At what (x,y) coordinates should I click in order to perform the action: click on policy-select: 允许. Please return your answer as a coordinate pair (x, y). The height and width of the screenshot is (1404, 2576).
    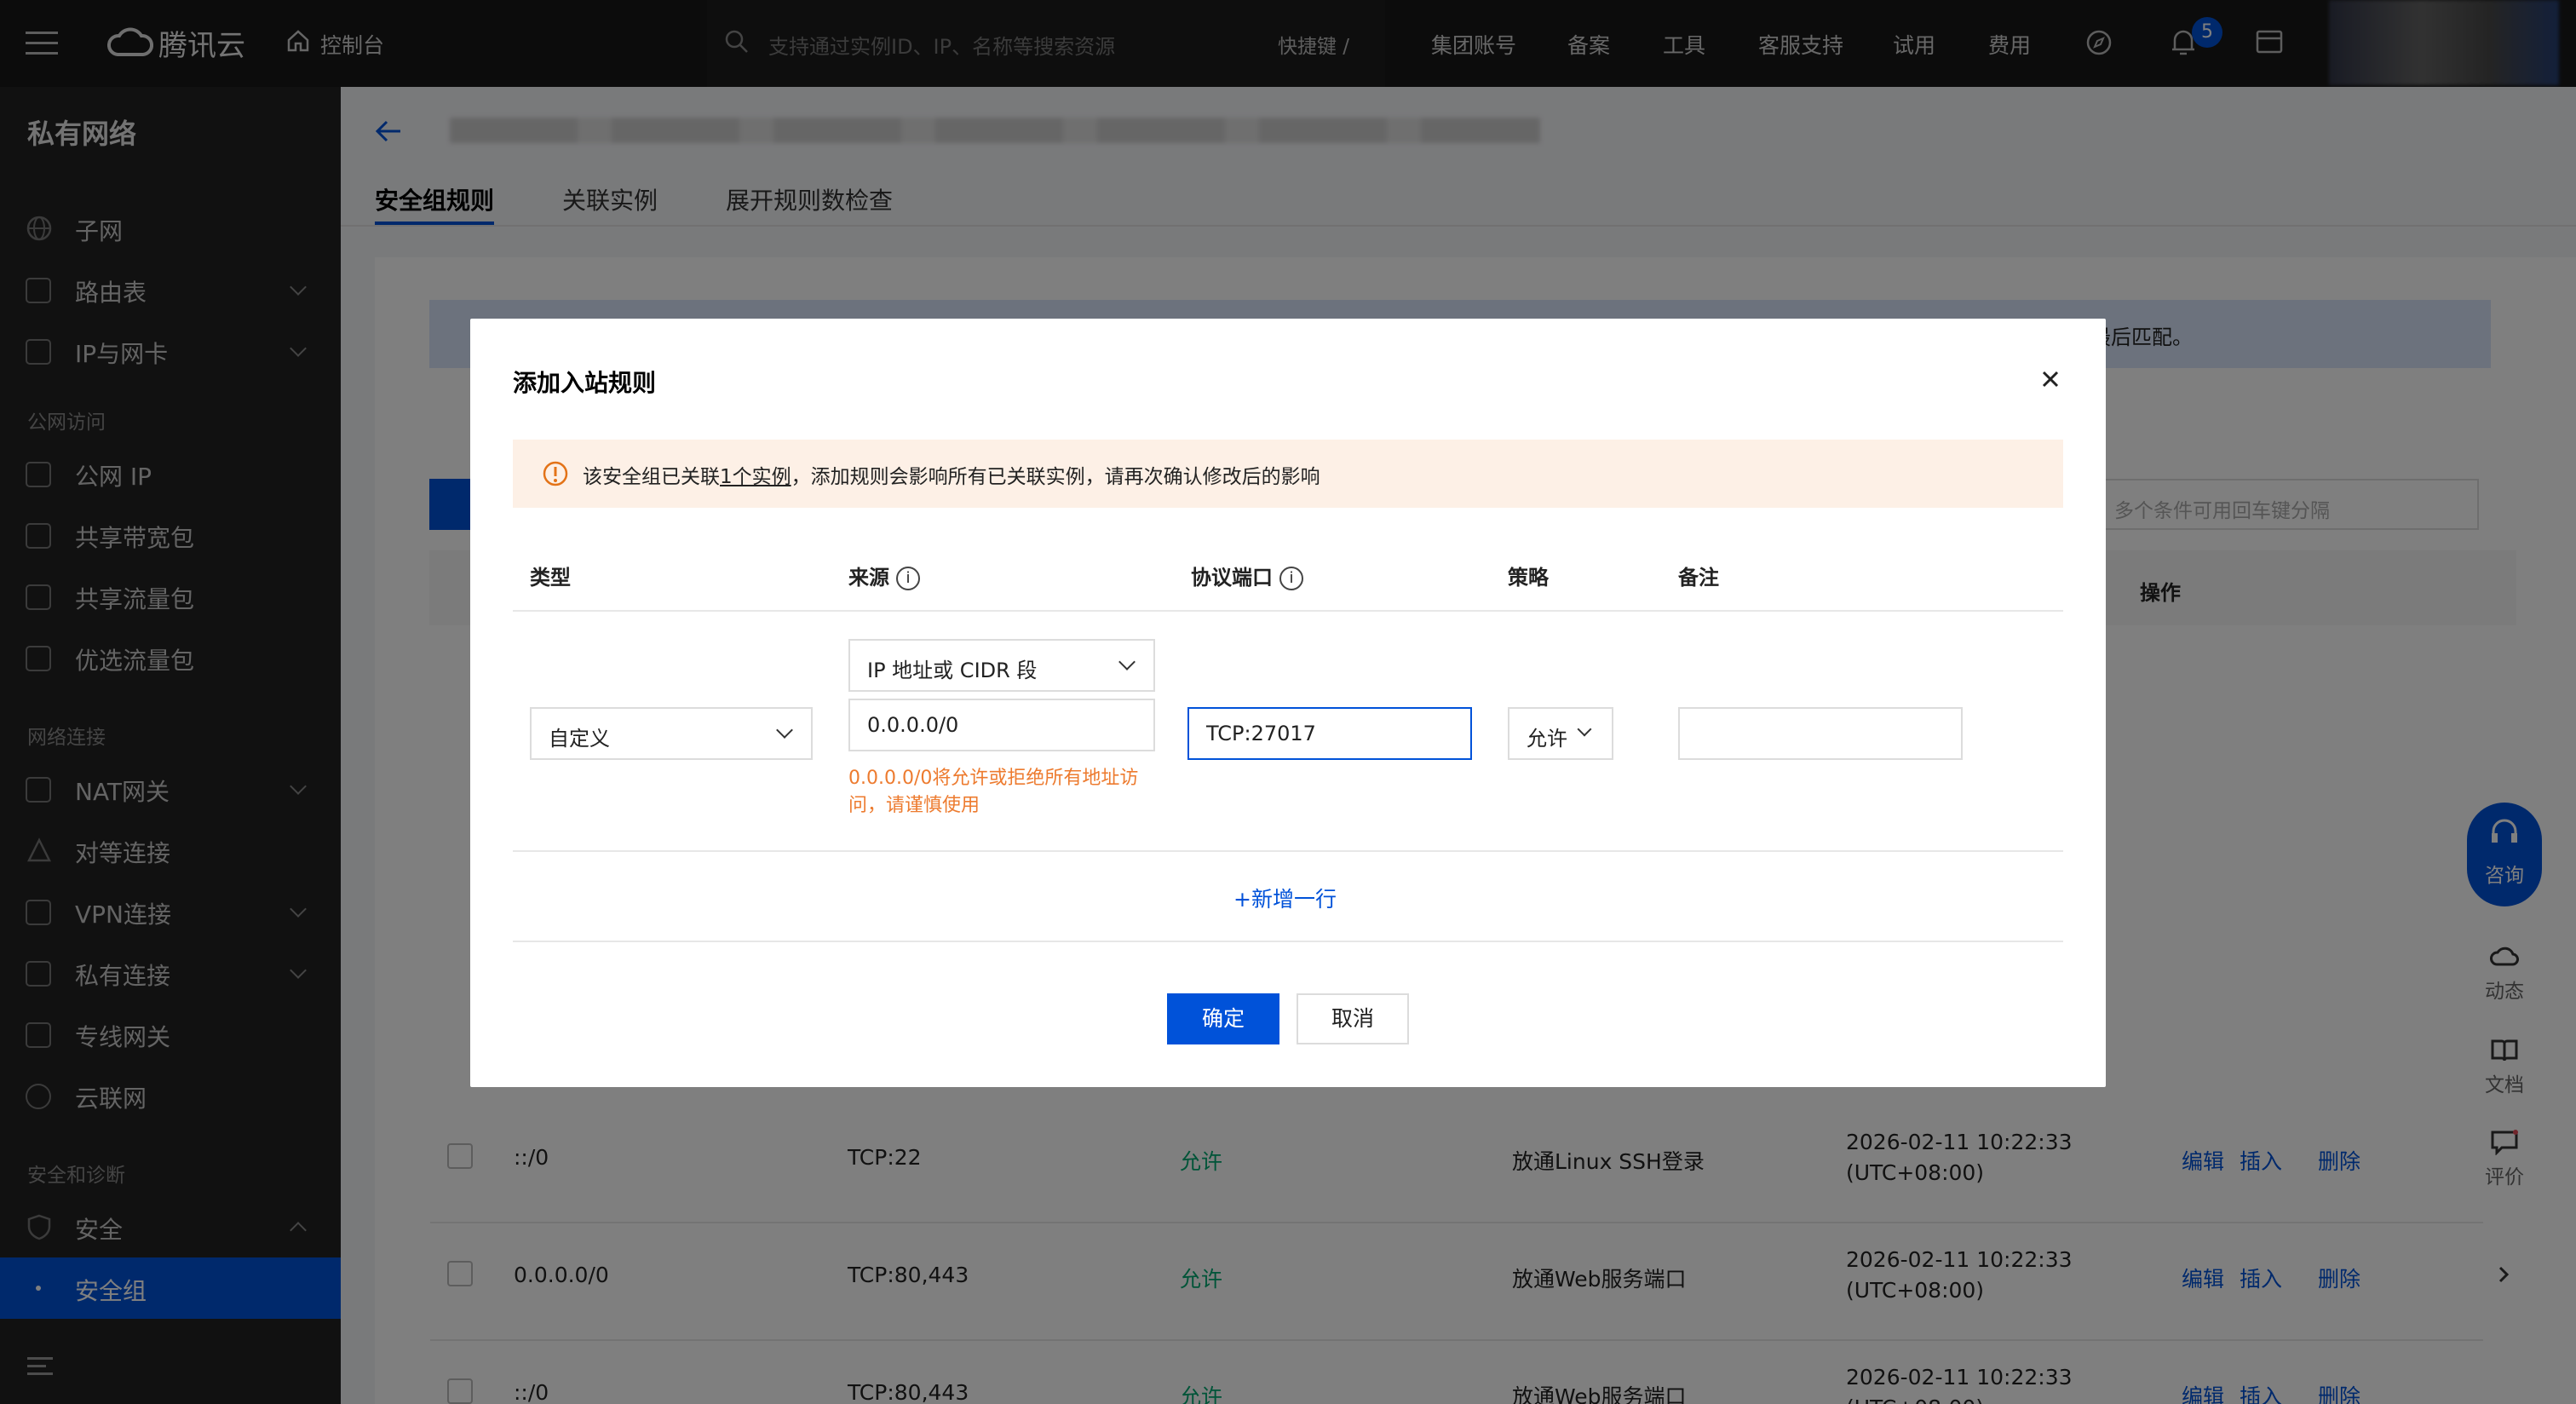
    Looking at the image, I should click on (1561, 733).